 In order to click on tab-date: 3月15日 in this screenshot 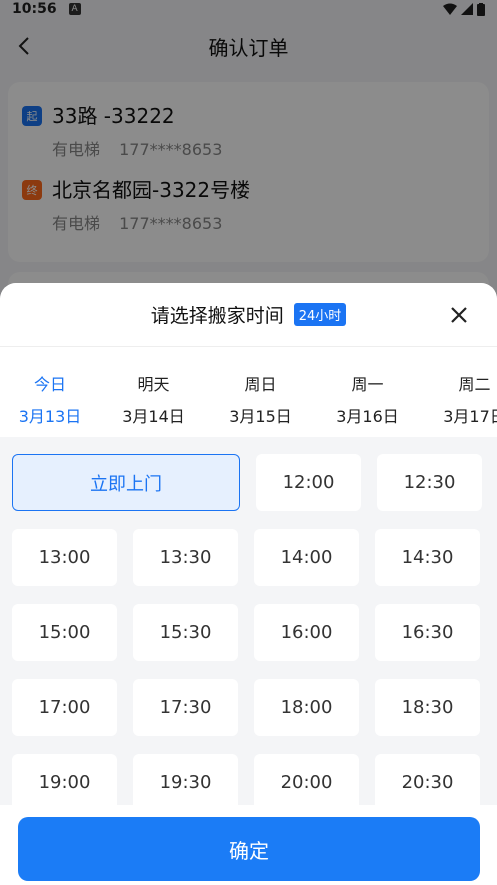, I will do `click(260, 416)`.